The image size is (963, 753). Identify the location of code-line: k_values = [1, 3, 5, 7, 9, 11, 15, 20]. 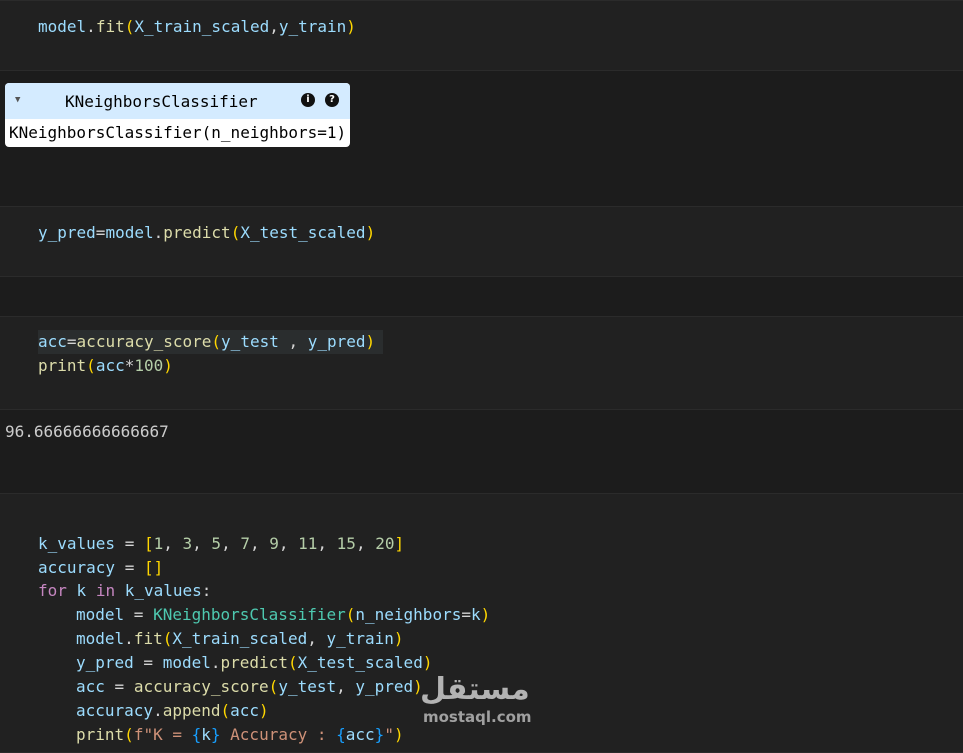
(221, 544).